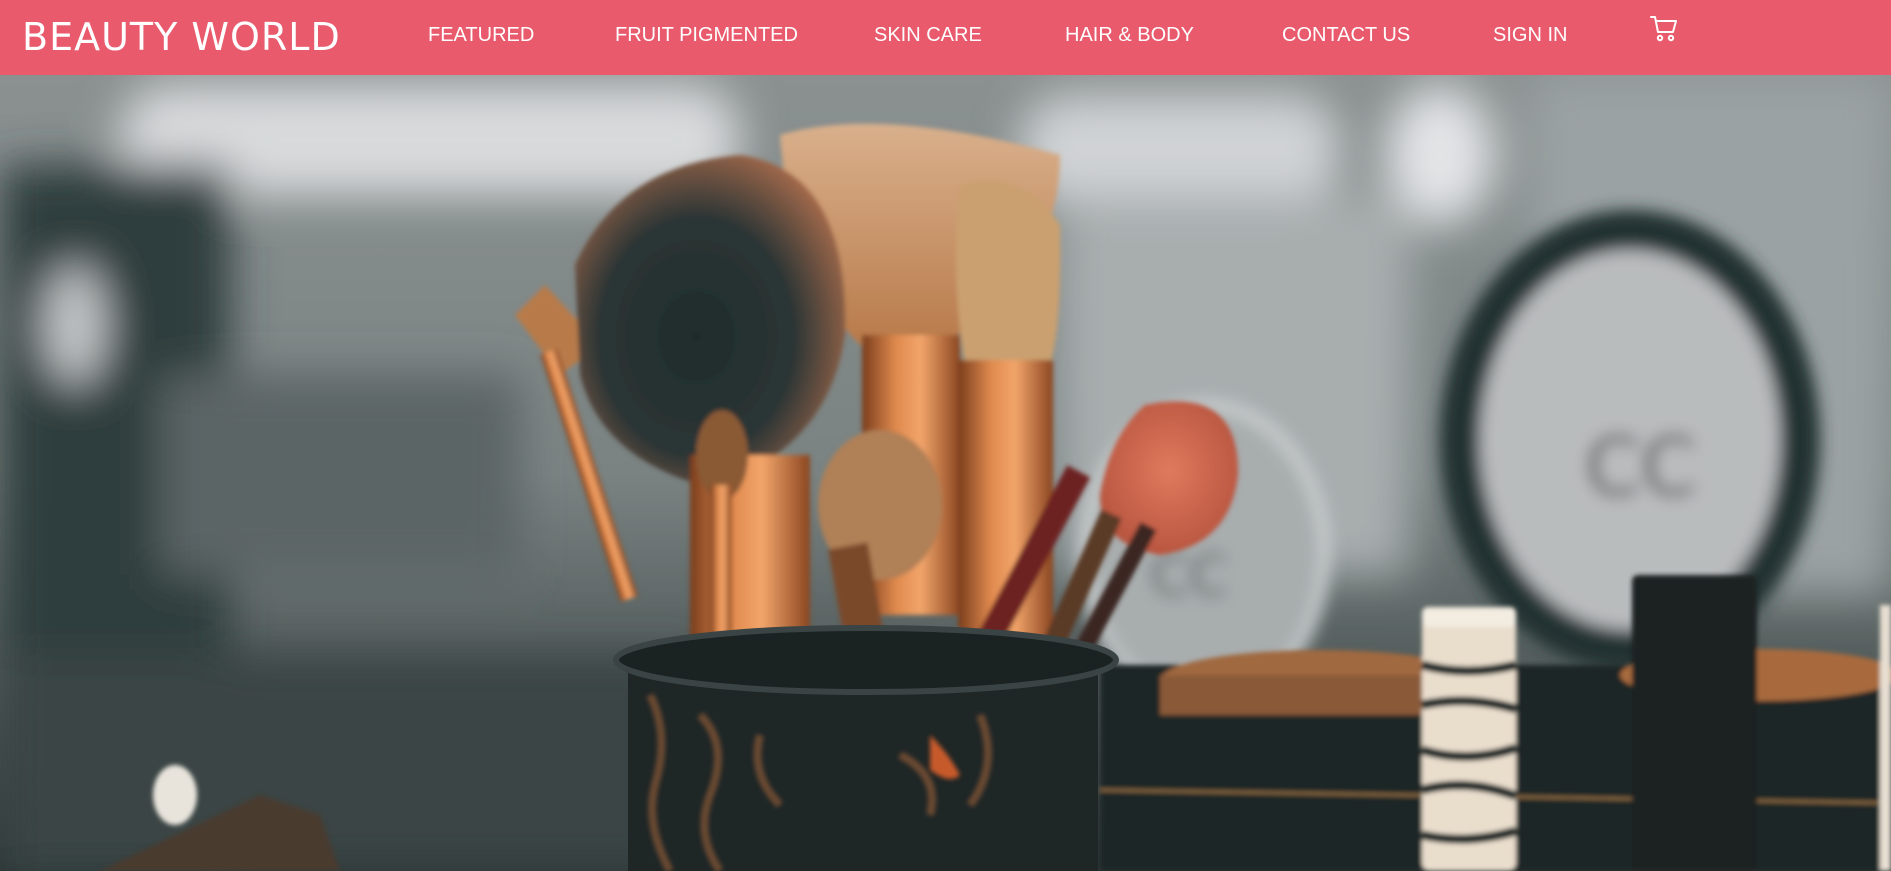 The height and width of the screenshot is (871, 1891). What do you see at coordinates (1664, 28) in the screenshot?
I see `shopping-cart-icon` at bounding box center [1664, 28].